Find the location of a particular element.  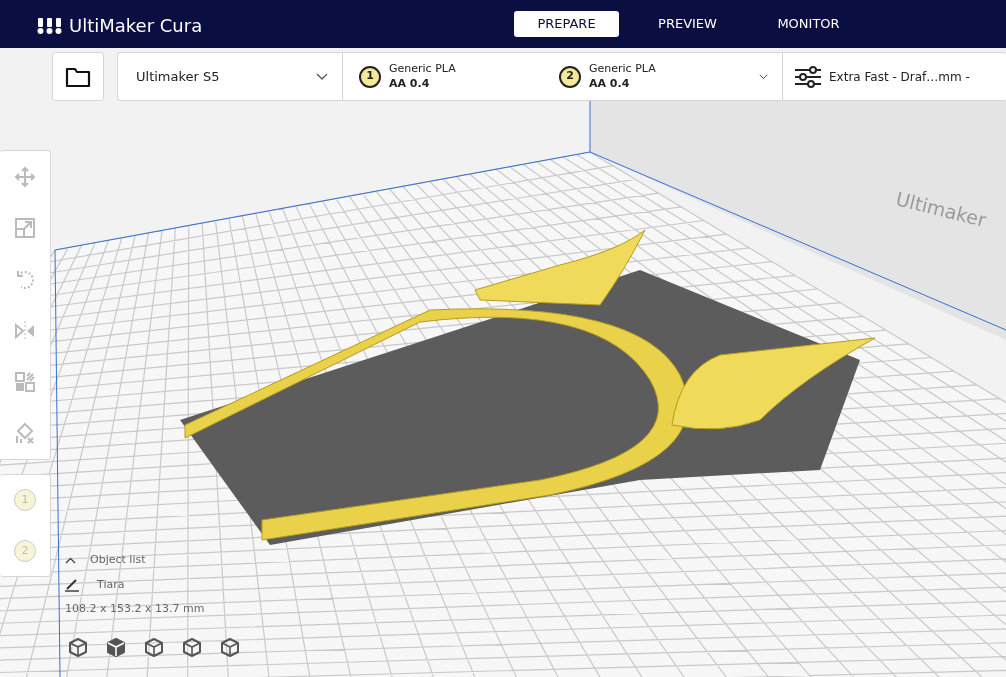

app-title: UltiMaker Cura is located at coordinates (136, 26).